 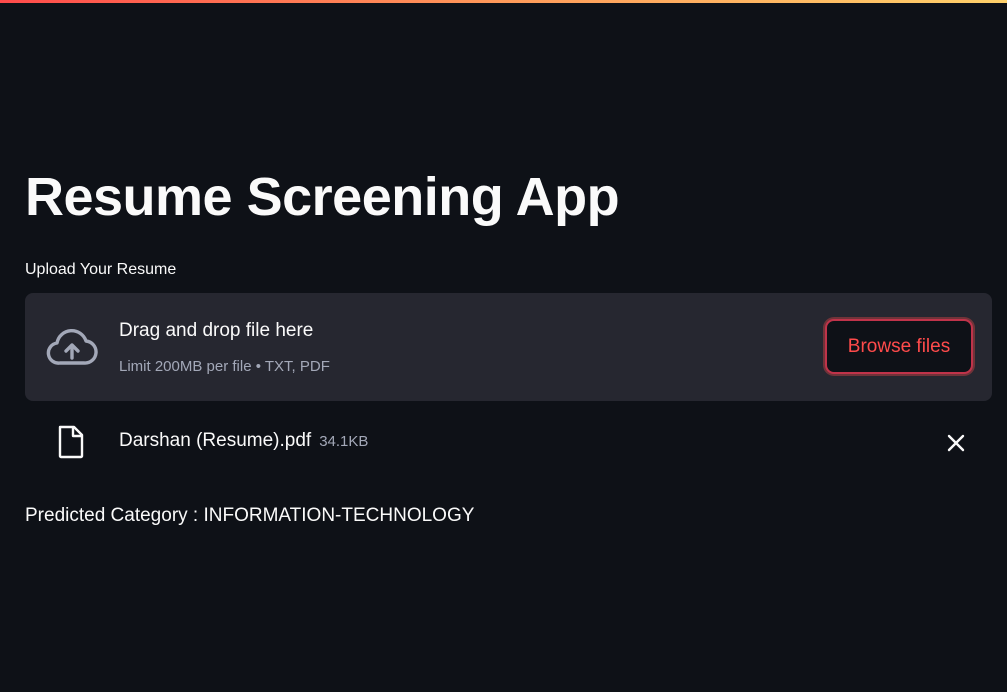 What do you see at coordinates (101, 269) in the screenshot?
I see `file-uploader-label: Upload Your Resume` at bounding box center [101, 269].